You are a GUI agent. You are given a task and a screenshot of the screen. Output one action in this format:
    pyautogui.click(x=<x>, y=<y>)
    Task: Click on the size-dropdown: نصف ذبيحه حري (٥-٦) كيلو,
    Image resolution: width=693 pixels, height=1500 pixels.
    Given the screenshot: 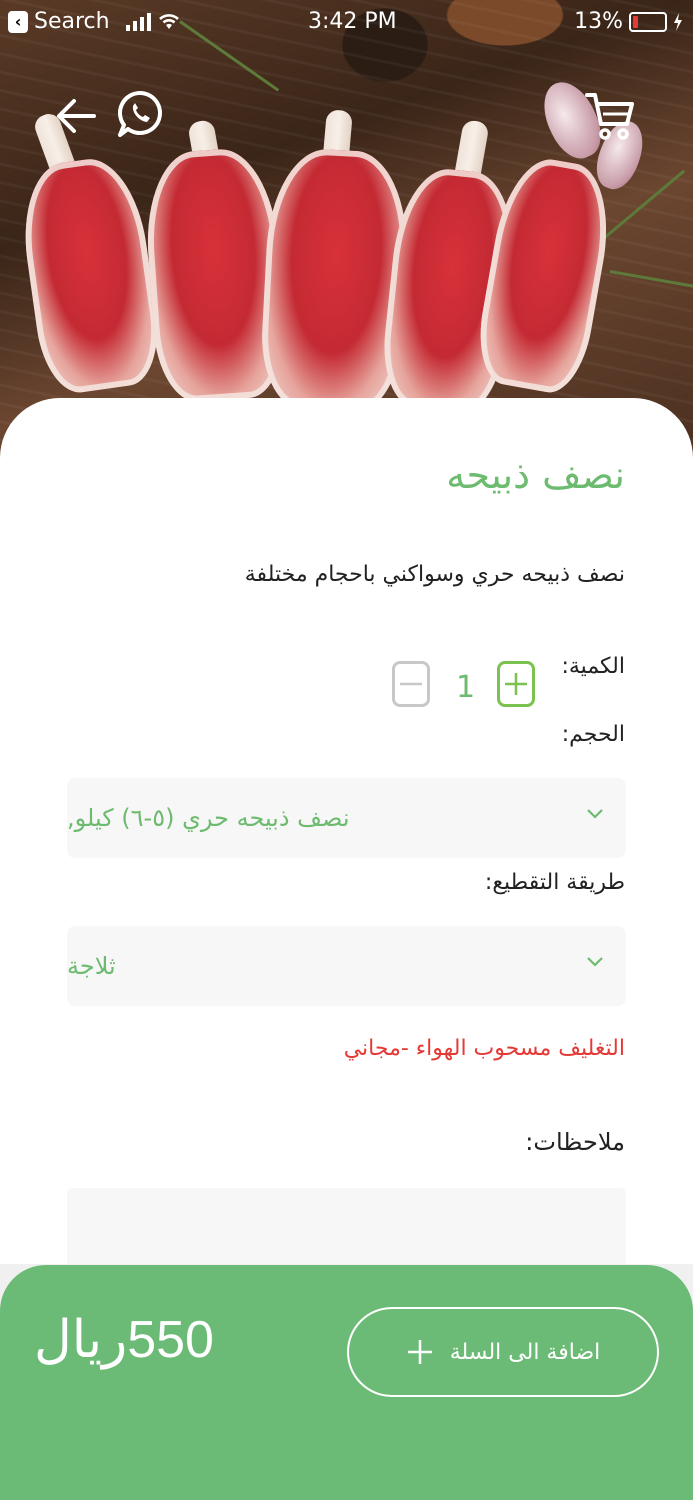 What is the action you would take?
    pyautogui.click(x=346, y=818)
    